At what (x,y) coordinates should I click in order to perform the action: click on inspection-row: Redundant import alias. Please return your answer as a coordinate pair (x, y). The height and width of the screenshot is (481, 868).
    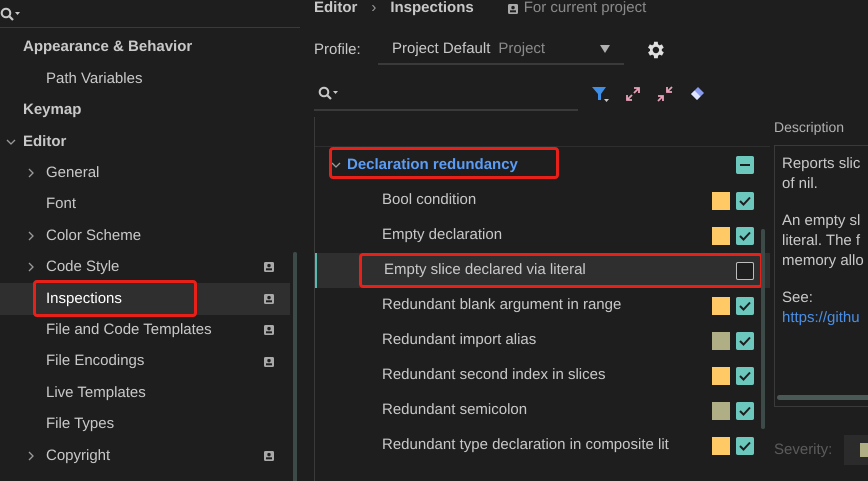
    Looking at the image, I should click on (542, 340).